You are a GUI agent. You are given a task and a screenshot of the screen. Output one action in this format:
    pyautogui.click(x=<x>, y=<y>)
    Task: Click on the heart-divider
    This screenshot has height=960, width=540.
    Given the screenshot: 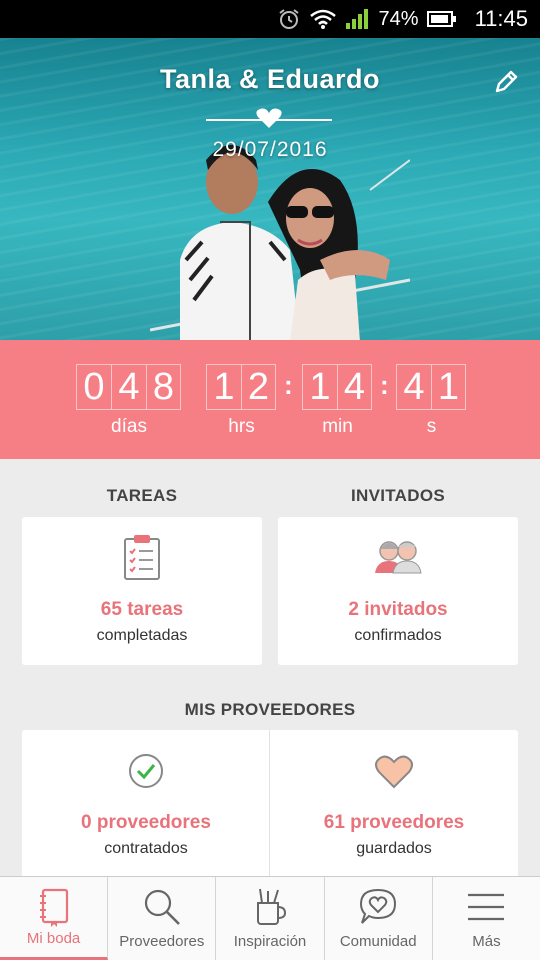 What is the action you would take?
    pyautogui.click(x=269, y=118)
    